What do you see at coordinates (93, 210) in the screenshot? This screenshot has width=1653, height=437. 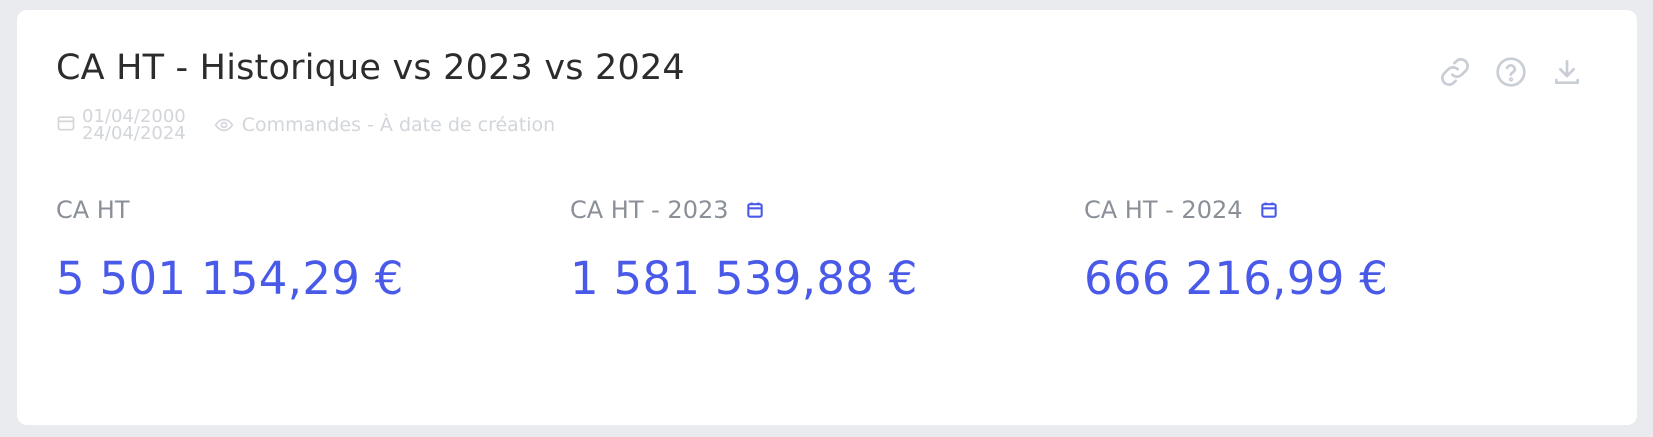 I see `kpi-label: CA HT` at bounding box center [93, 210].